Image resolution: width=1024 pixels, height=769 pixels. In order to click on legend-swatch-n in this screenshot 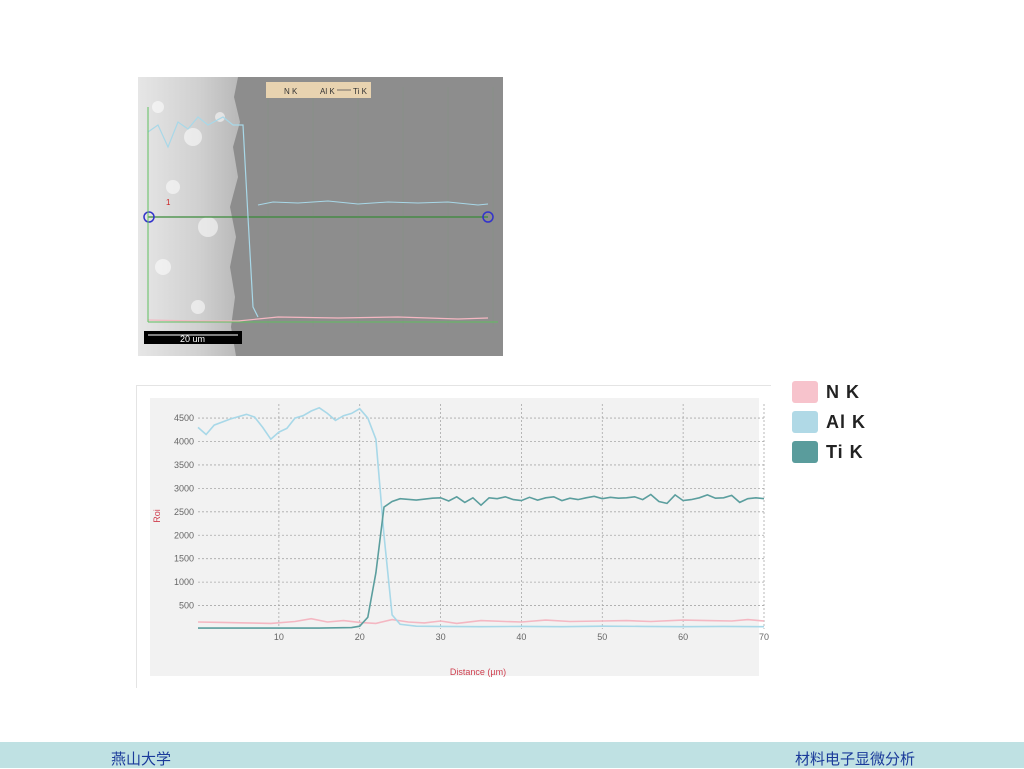, I will do `click(805, 392)`.